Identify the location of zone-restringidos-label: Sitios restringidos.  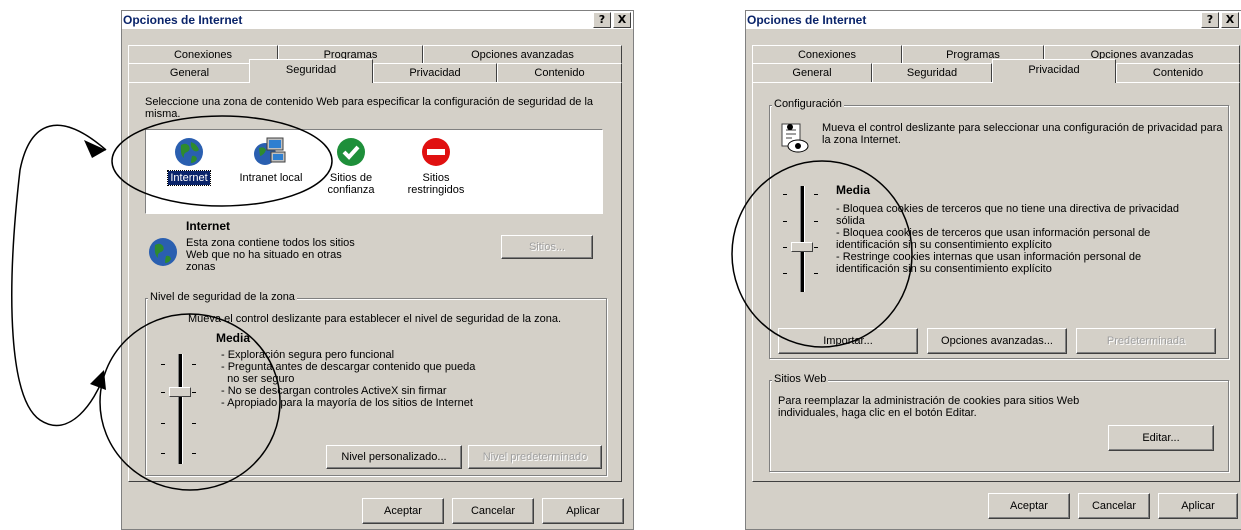
(436, 184).